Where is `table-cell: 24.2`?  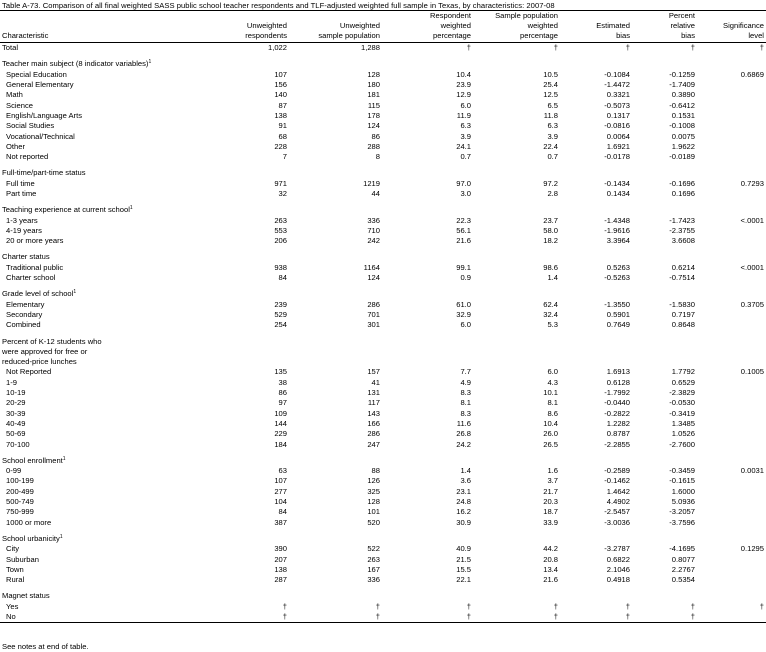 table-cell: 24.2 is located at coordinates (463, 444).